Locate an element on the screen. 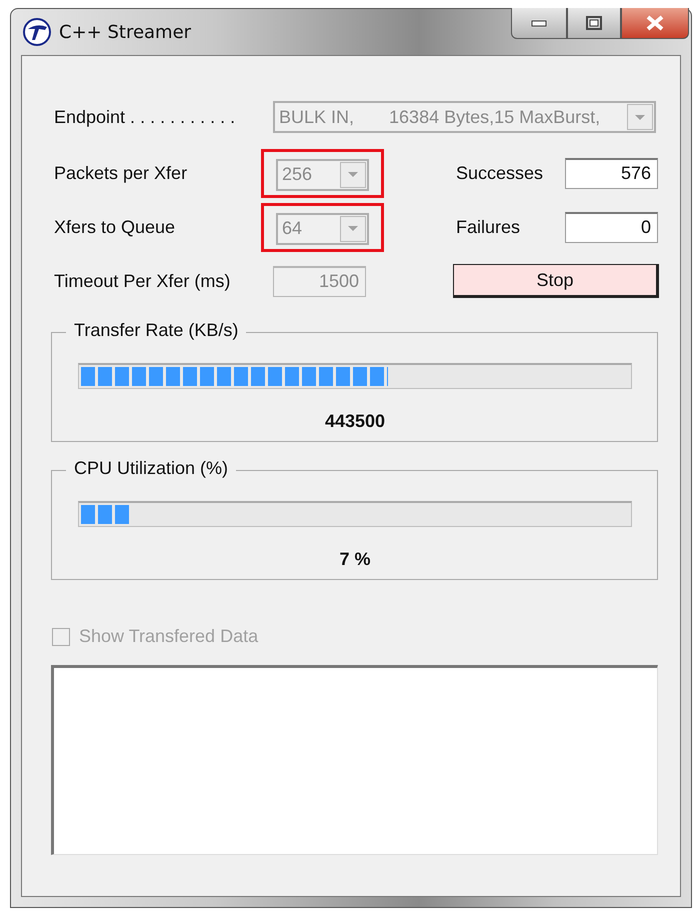  close-button is located at coordinates (655, 23).